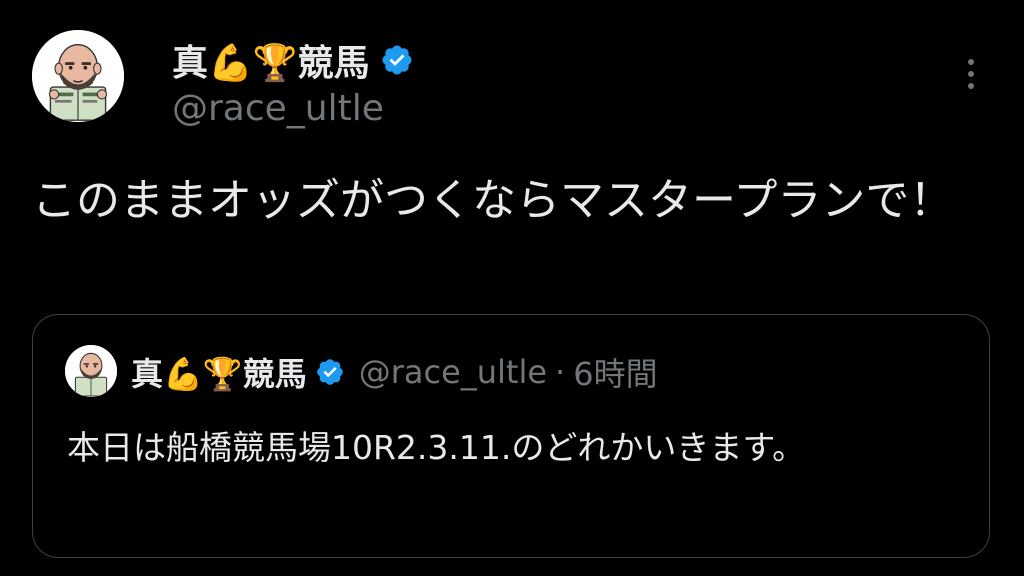 The width and height of the screenshot is (1024, 576). I want to click on quoted-author-handle: @race_ultle, so click(453, 372).